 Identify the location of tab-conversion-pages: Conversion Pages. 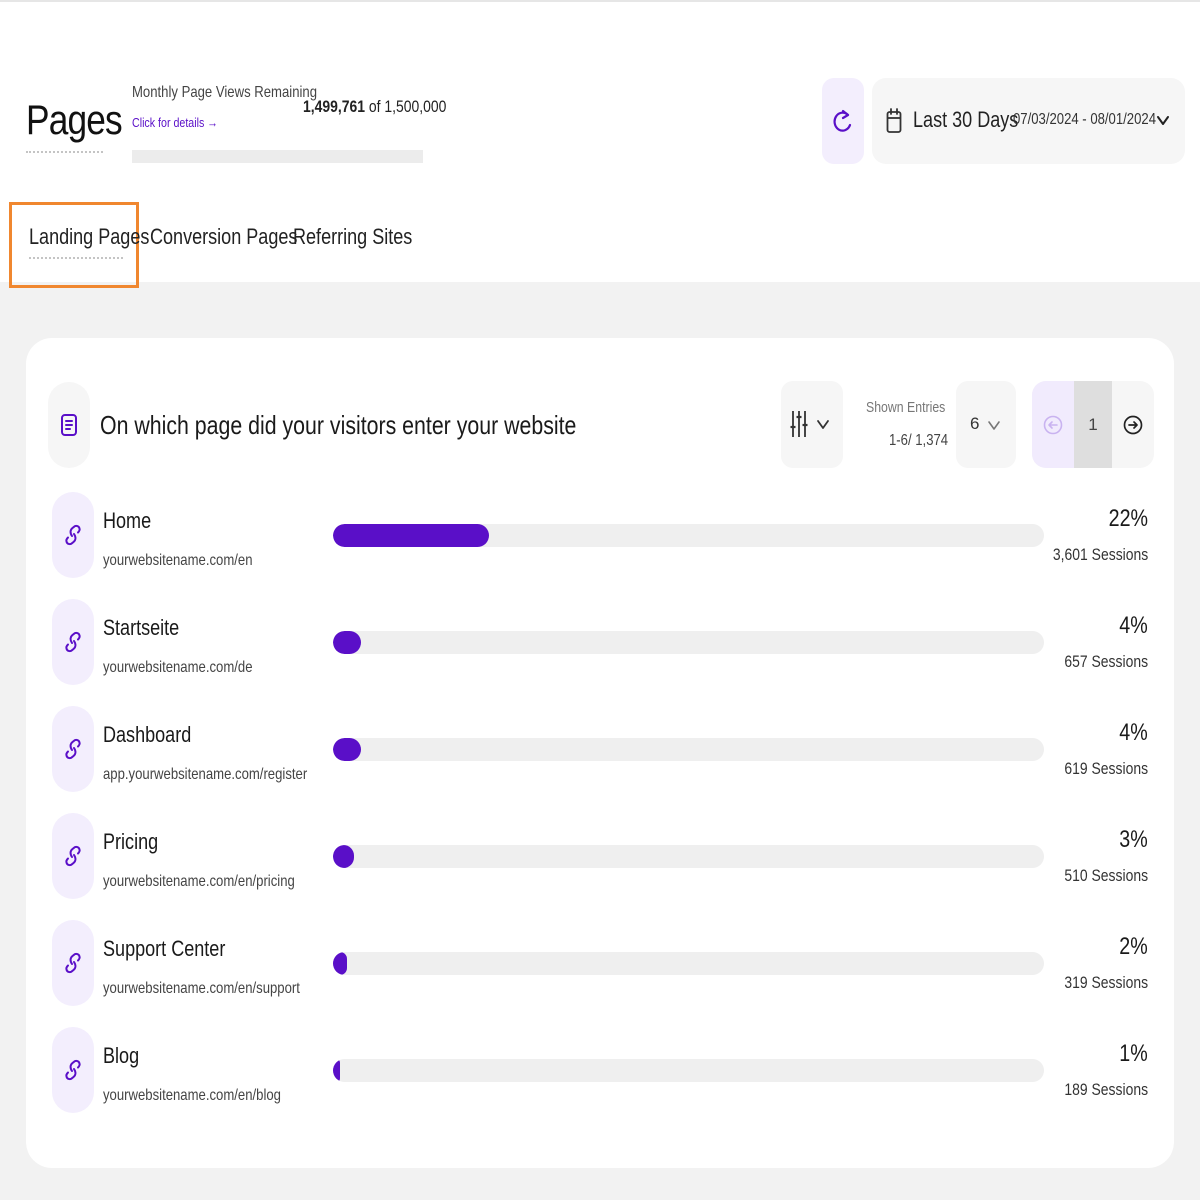
(223, 237).